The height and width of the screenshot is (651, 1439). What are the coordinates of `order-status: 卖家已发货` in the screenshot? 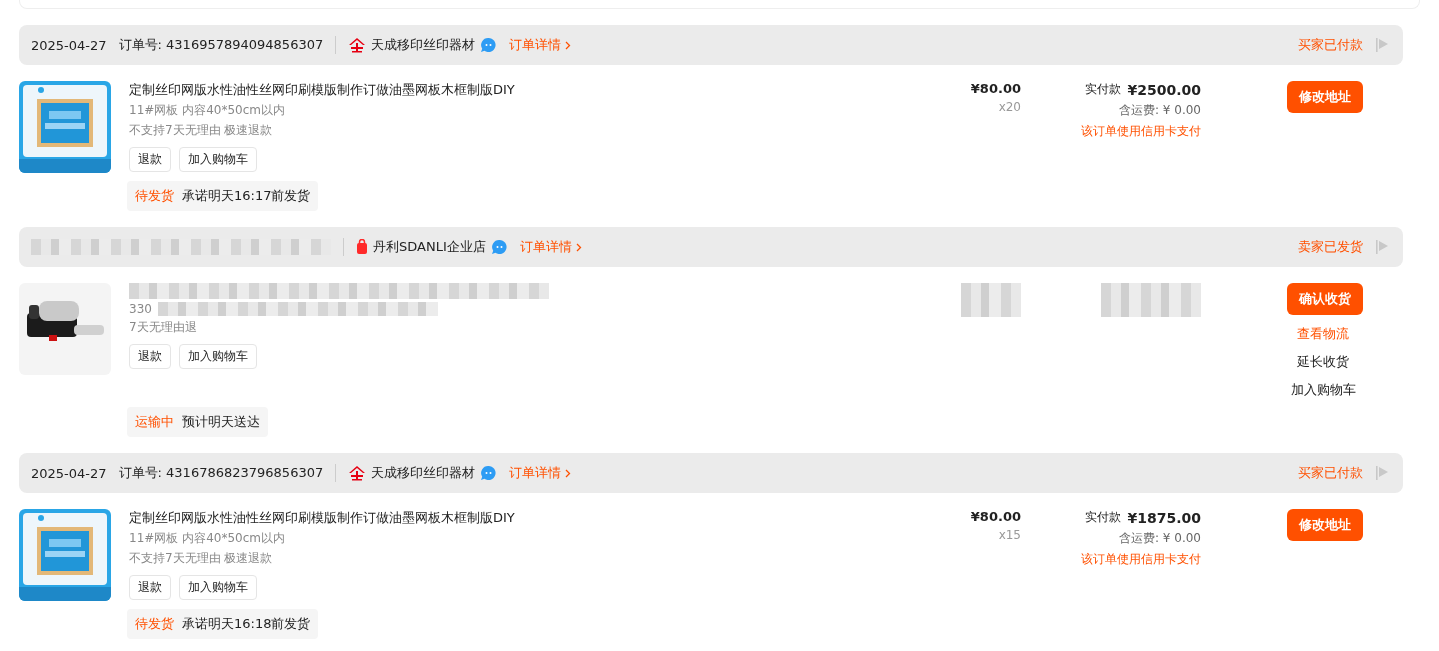 It's located at (1330, 247).